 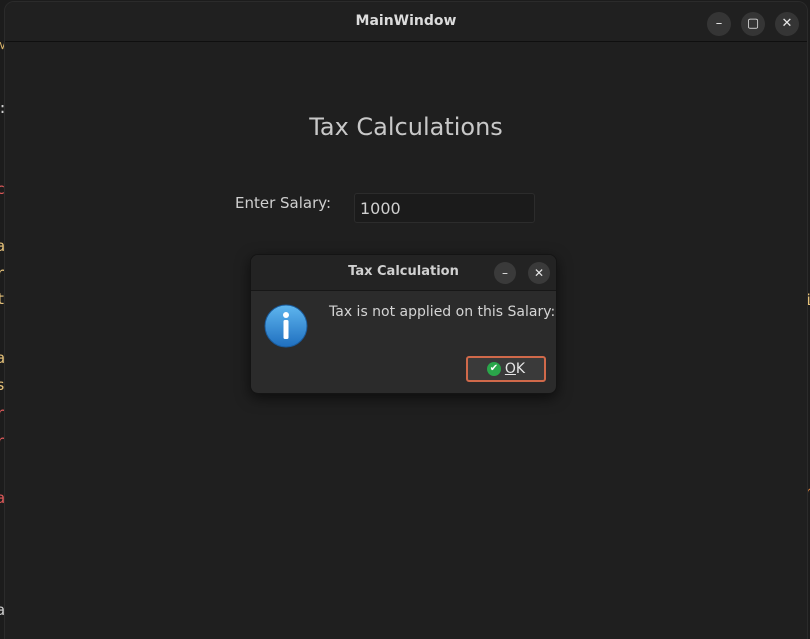 I want to click on maximize-icon: ▢, so click(x=753, y=23).